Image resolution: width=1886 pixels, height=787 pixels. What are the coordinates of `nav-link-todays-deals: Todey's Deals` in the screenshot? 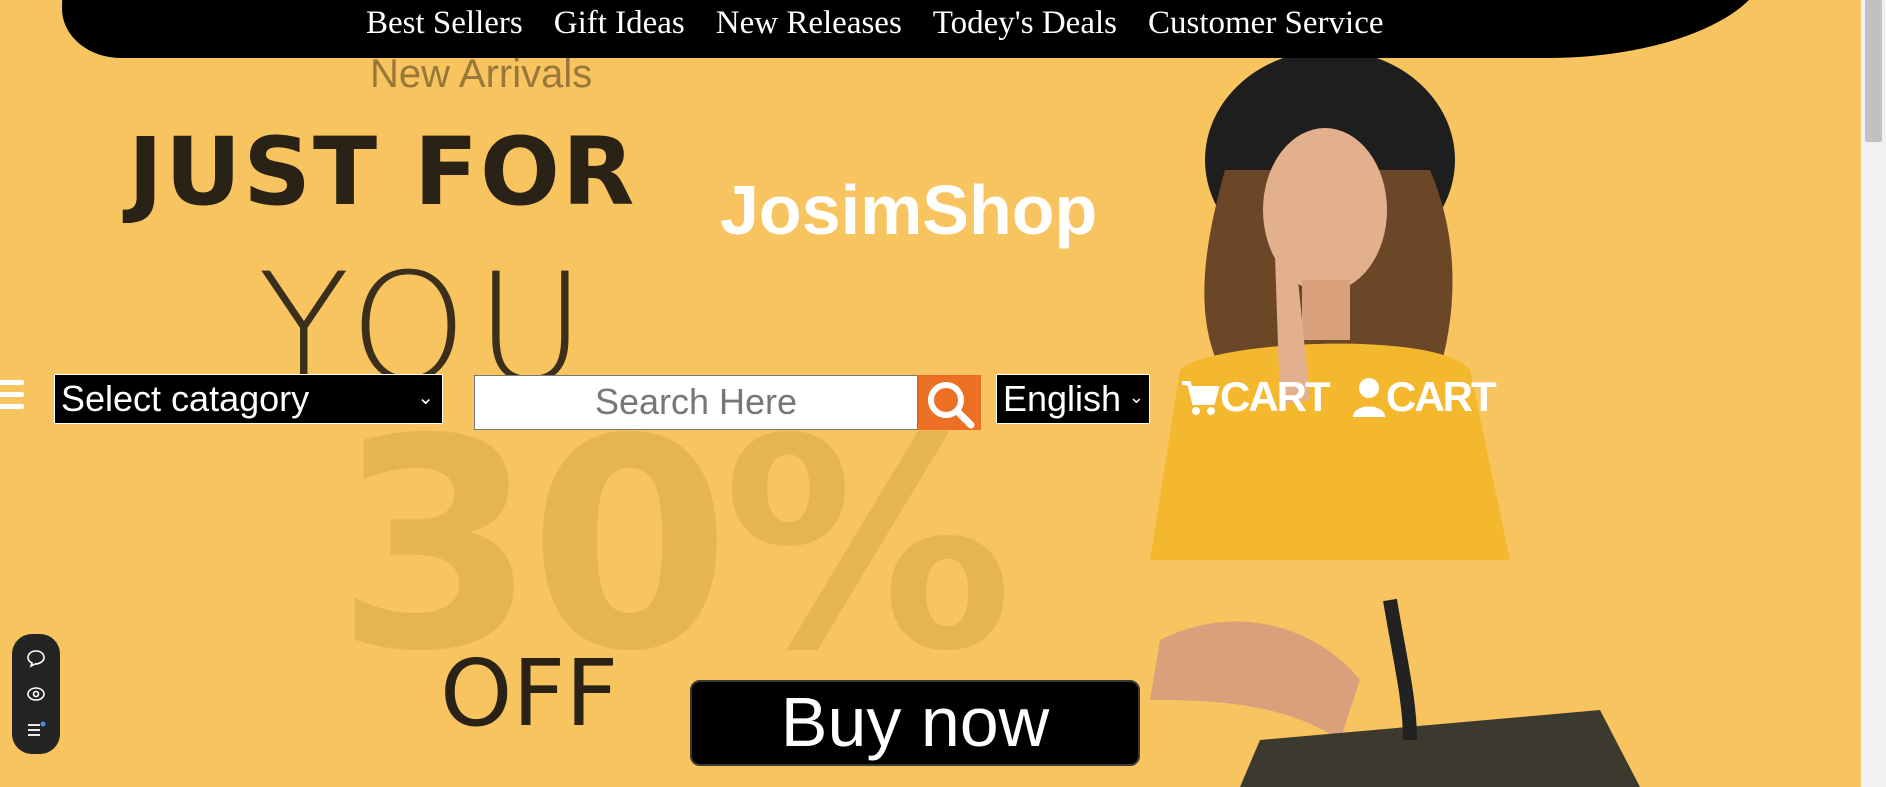 It's located at (1025, 23).